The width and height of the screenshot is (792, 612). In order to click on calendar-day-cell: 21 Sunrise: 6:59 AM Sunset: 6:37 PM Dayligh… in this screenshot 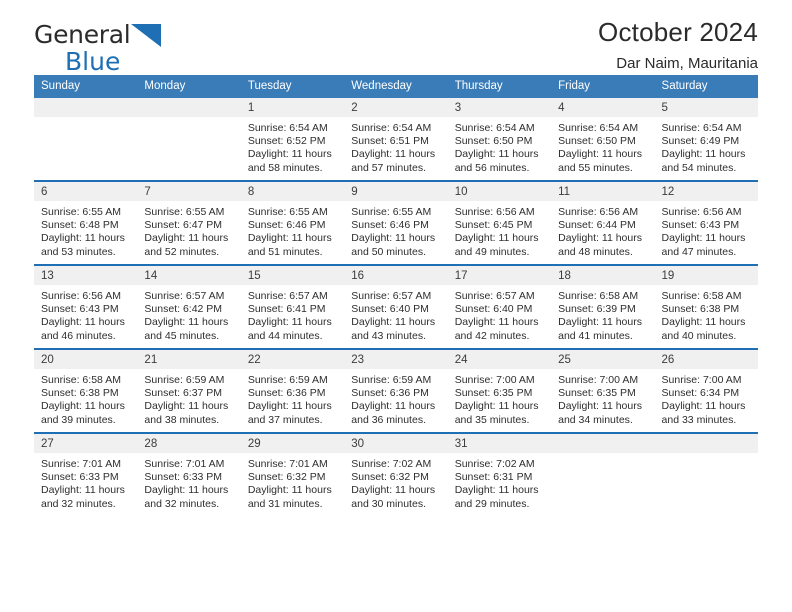, I will do `click(189, 390)`.